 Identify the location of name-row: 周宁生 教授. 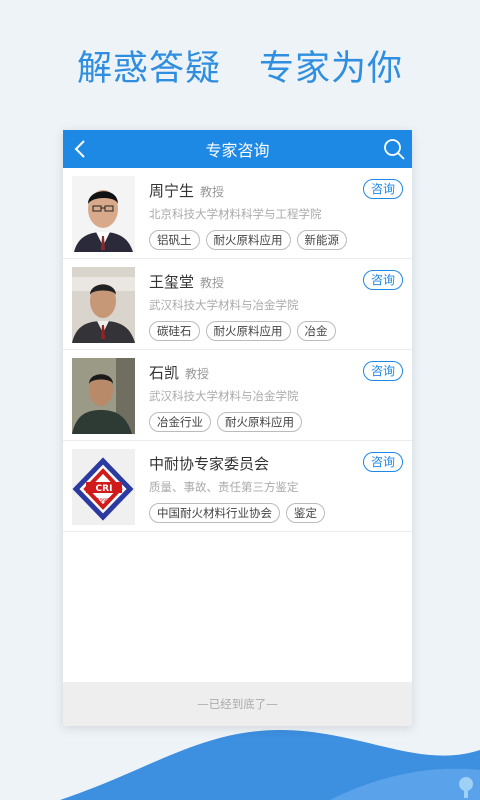
(186, 190).